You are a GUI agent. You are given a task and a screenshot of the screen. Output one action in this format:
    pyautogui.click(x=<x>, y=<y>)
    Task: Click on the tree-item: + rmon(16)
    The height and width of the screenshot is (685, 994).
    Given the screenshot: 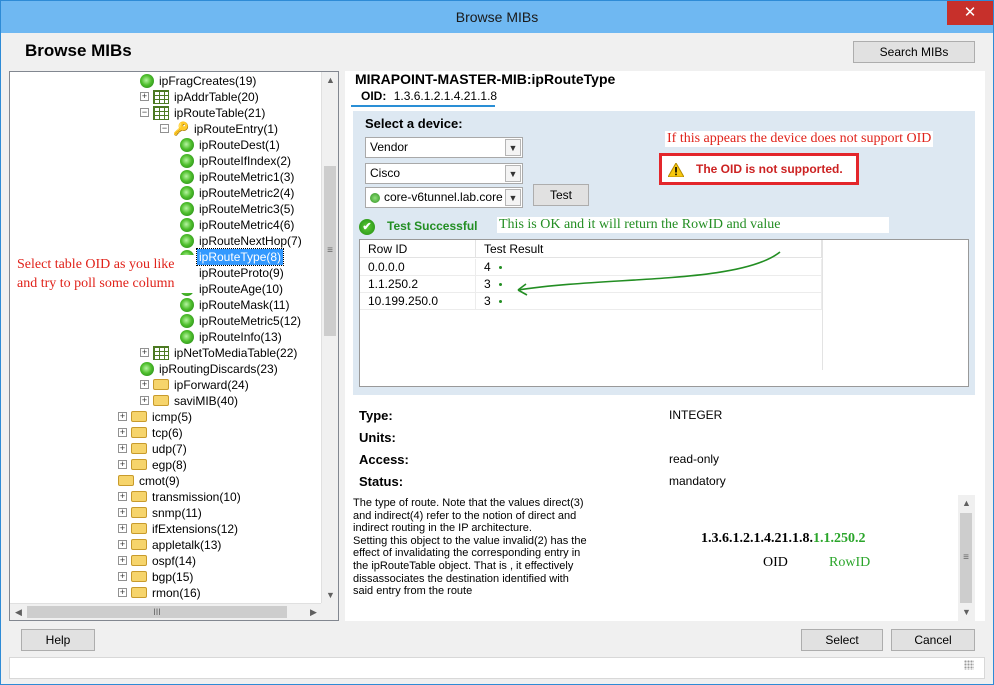 What is the action you would take?
    pyautogui.click(x=160, y=592)
    